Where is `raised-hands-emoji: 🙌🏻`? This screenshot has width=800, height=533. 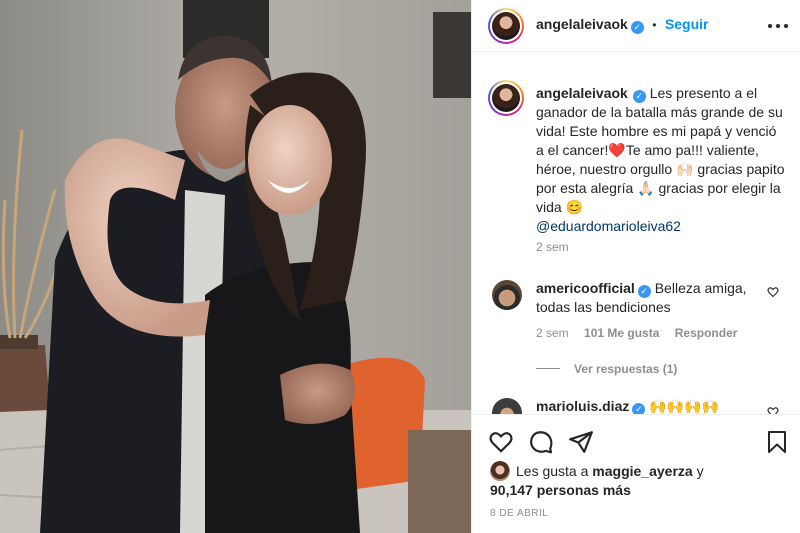
raised-hands-emoji: 🙌🏻 is located at coordinates (685, 169).